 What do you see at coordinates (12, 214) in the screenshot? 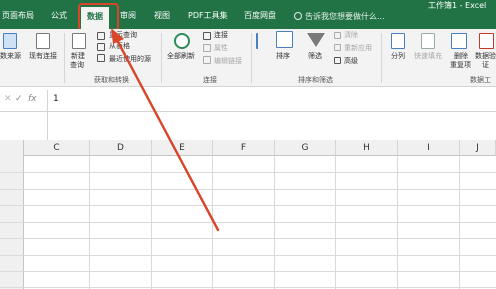
I see `row-header-strip` at bounding box center [12, 214].